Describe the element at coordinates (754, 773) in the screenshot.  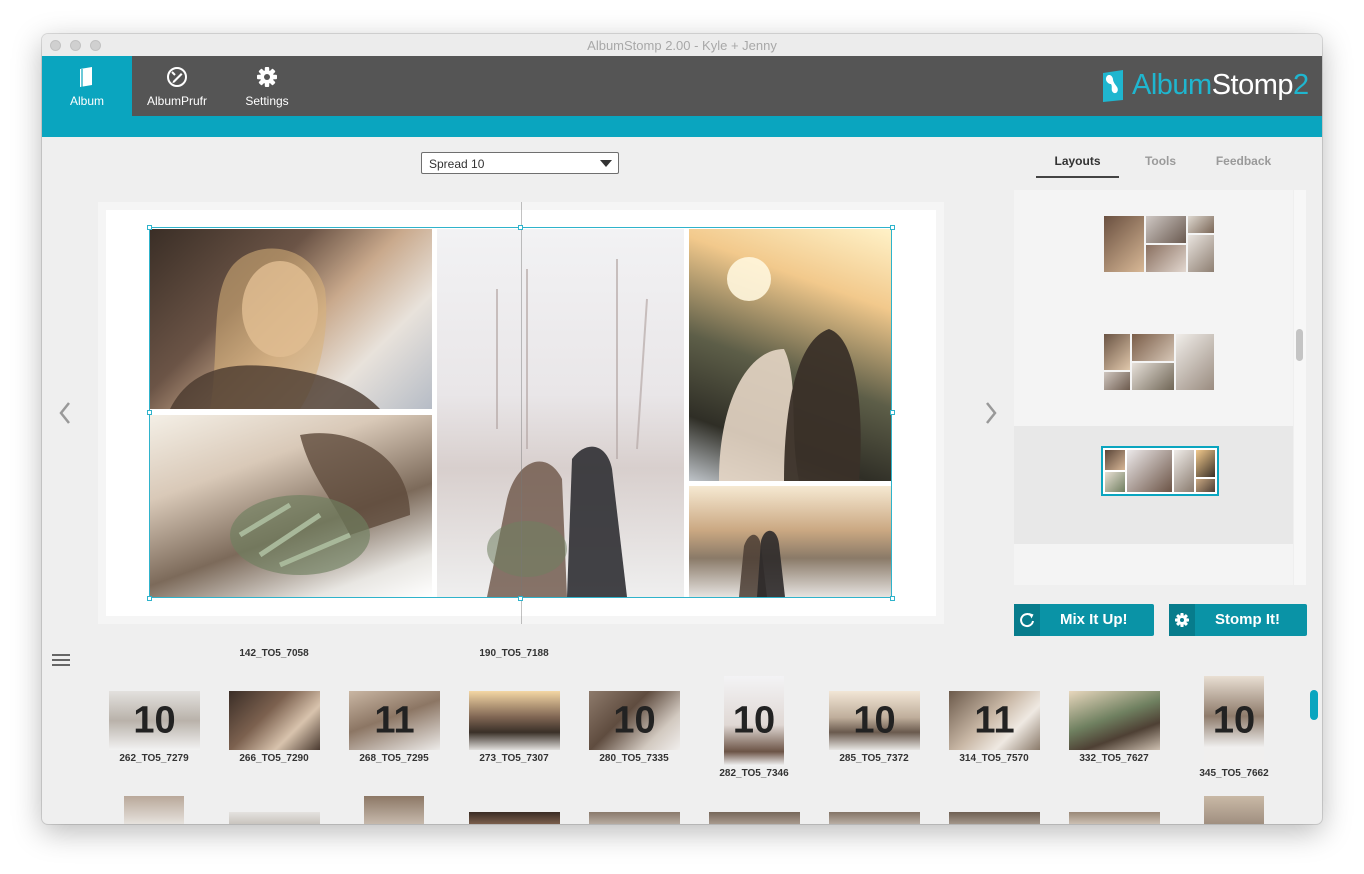
I see `photo-caption: 282_TO5_7346` at that location.